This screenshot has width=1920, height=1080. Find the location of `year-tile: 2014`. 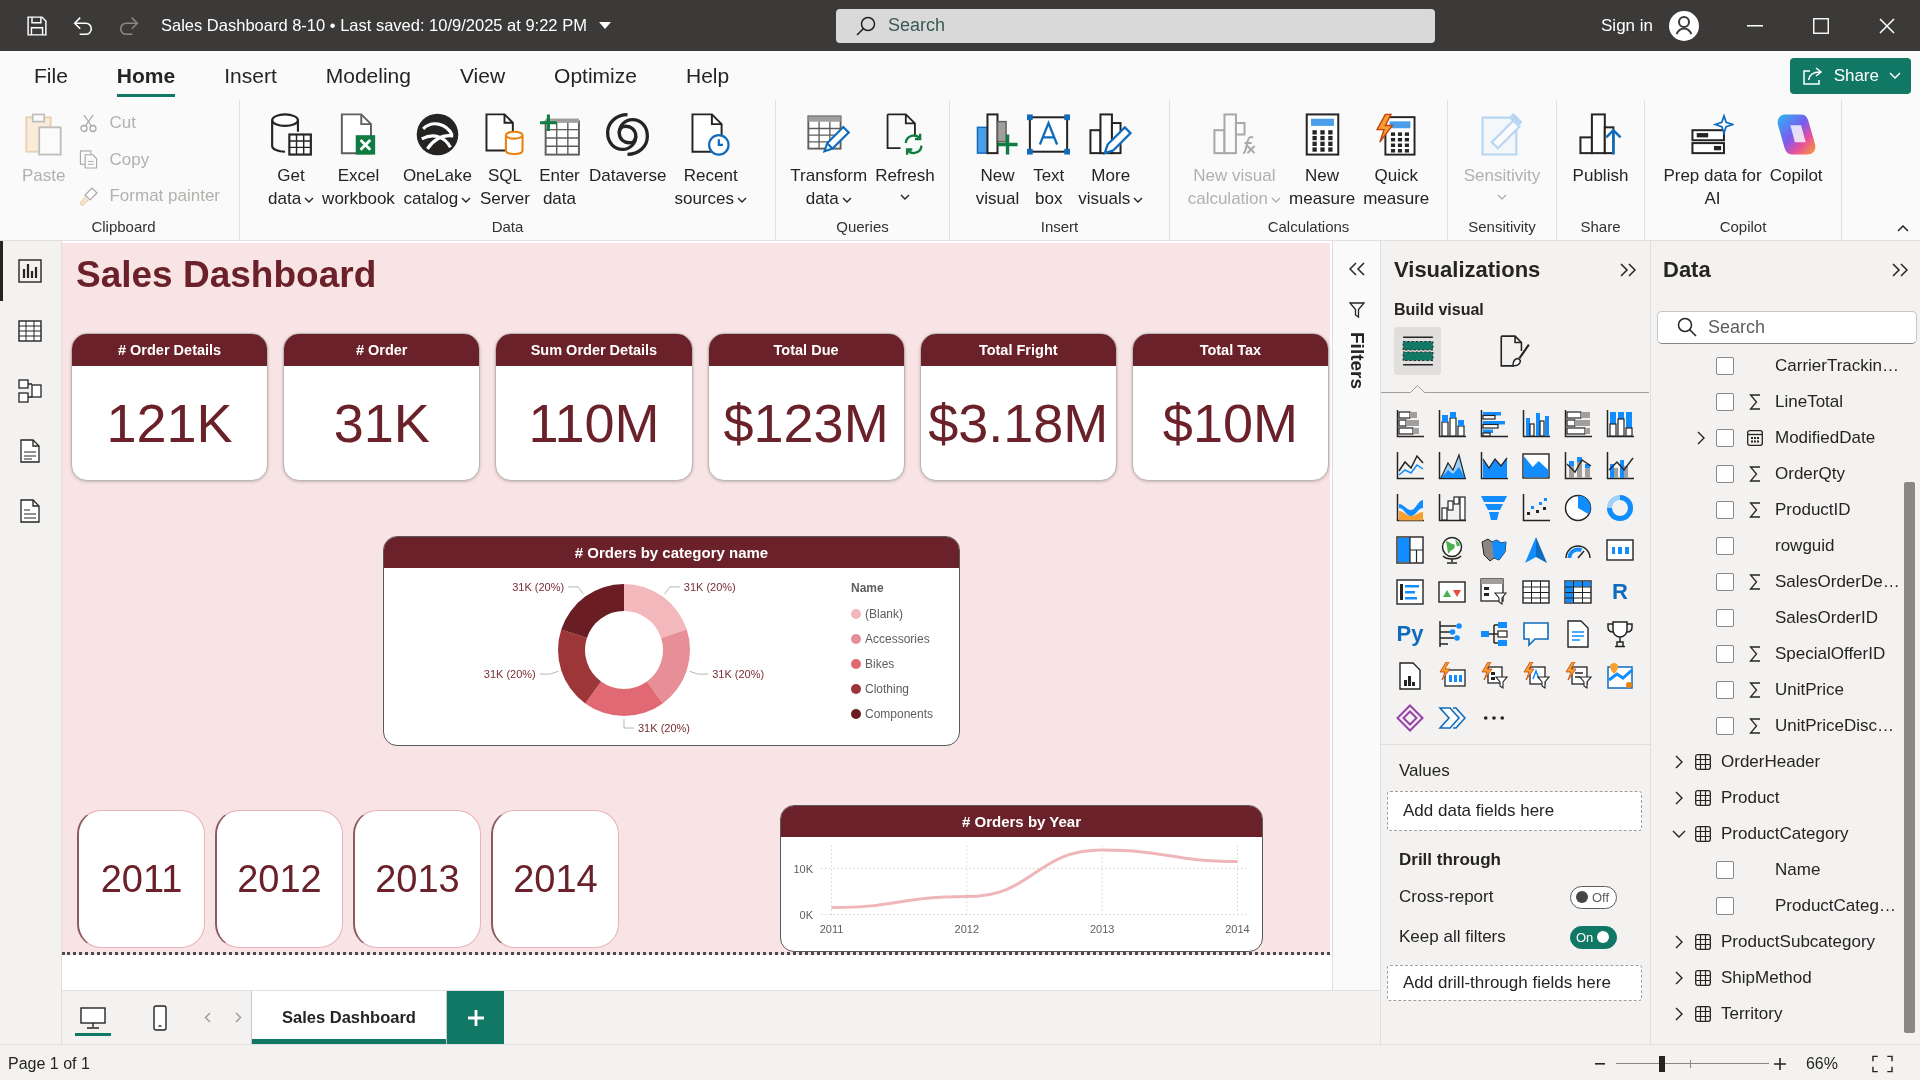

year-tile: 2014 is located at coordinates (555, 879).